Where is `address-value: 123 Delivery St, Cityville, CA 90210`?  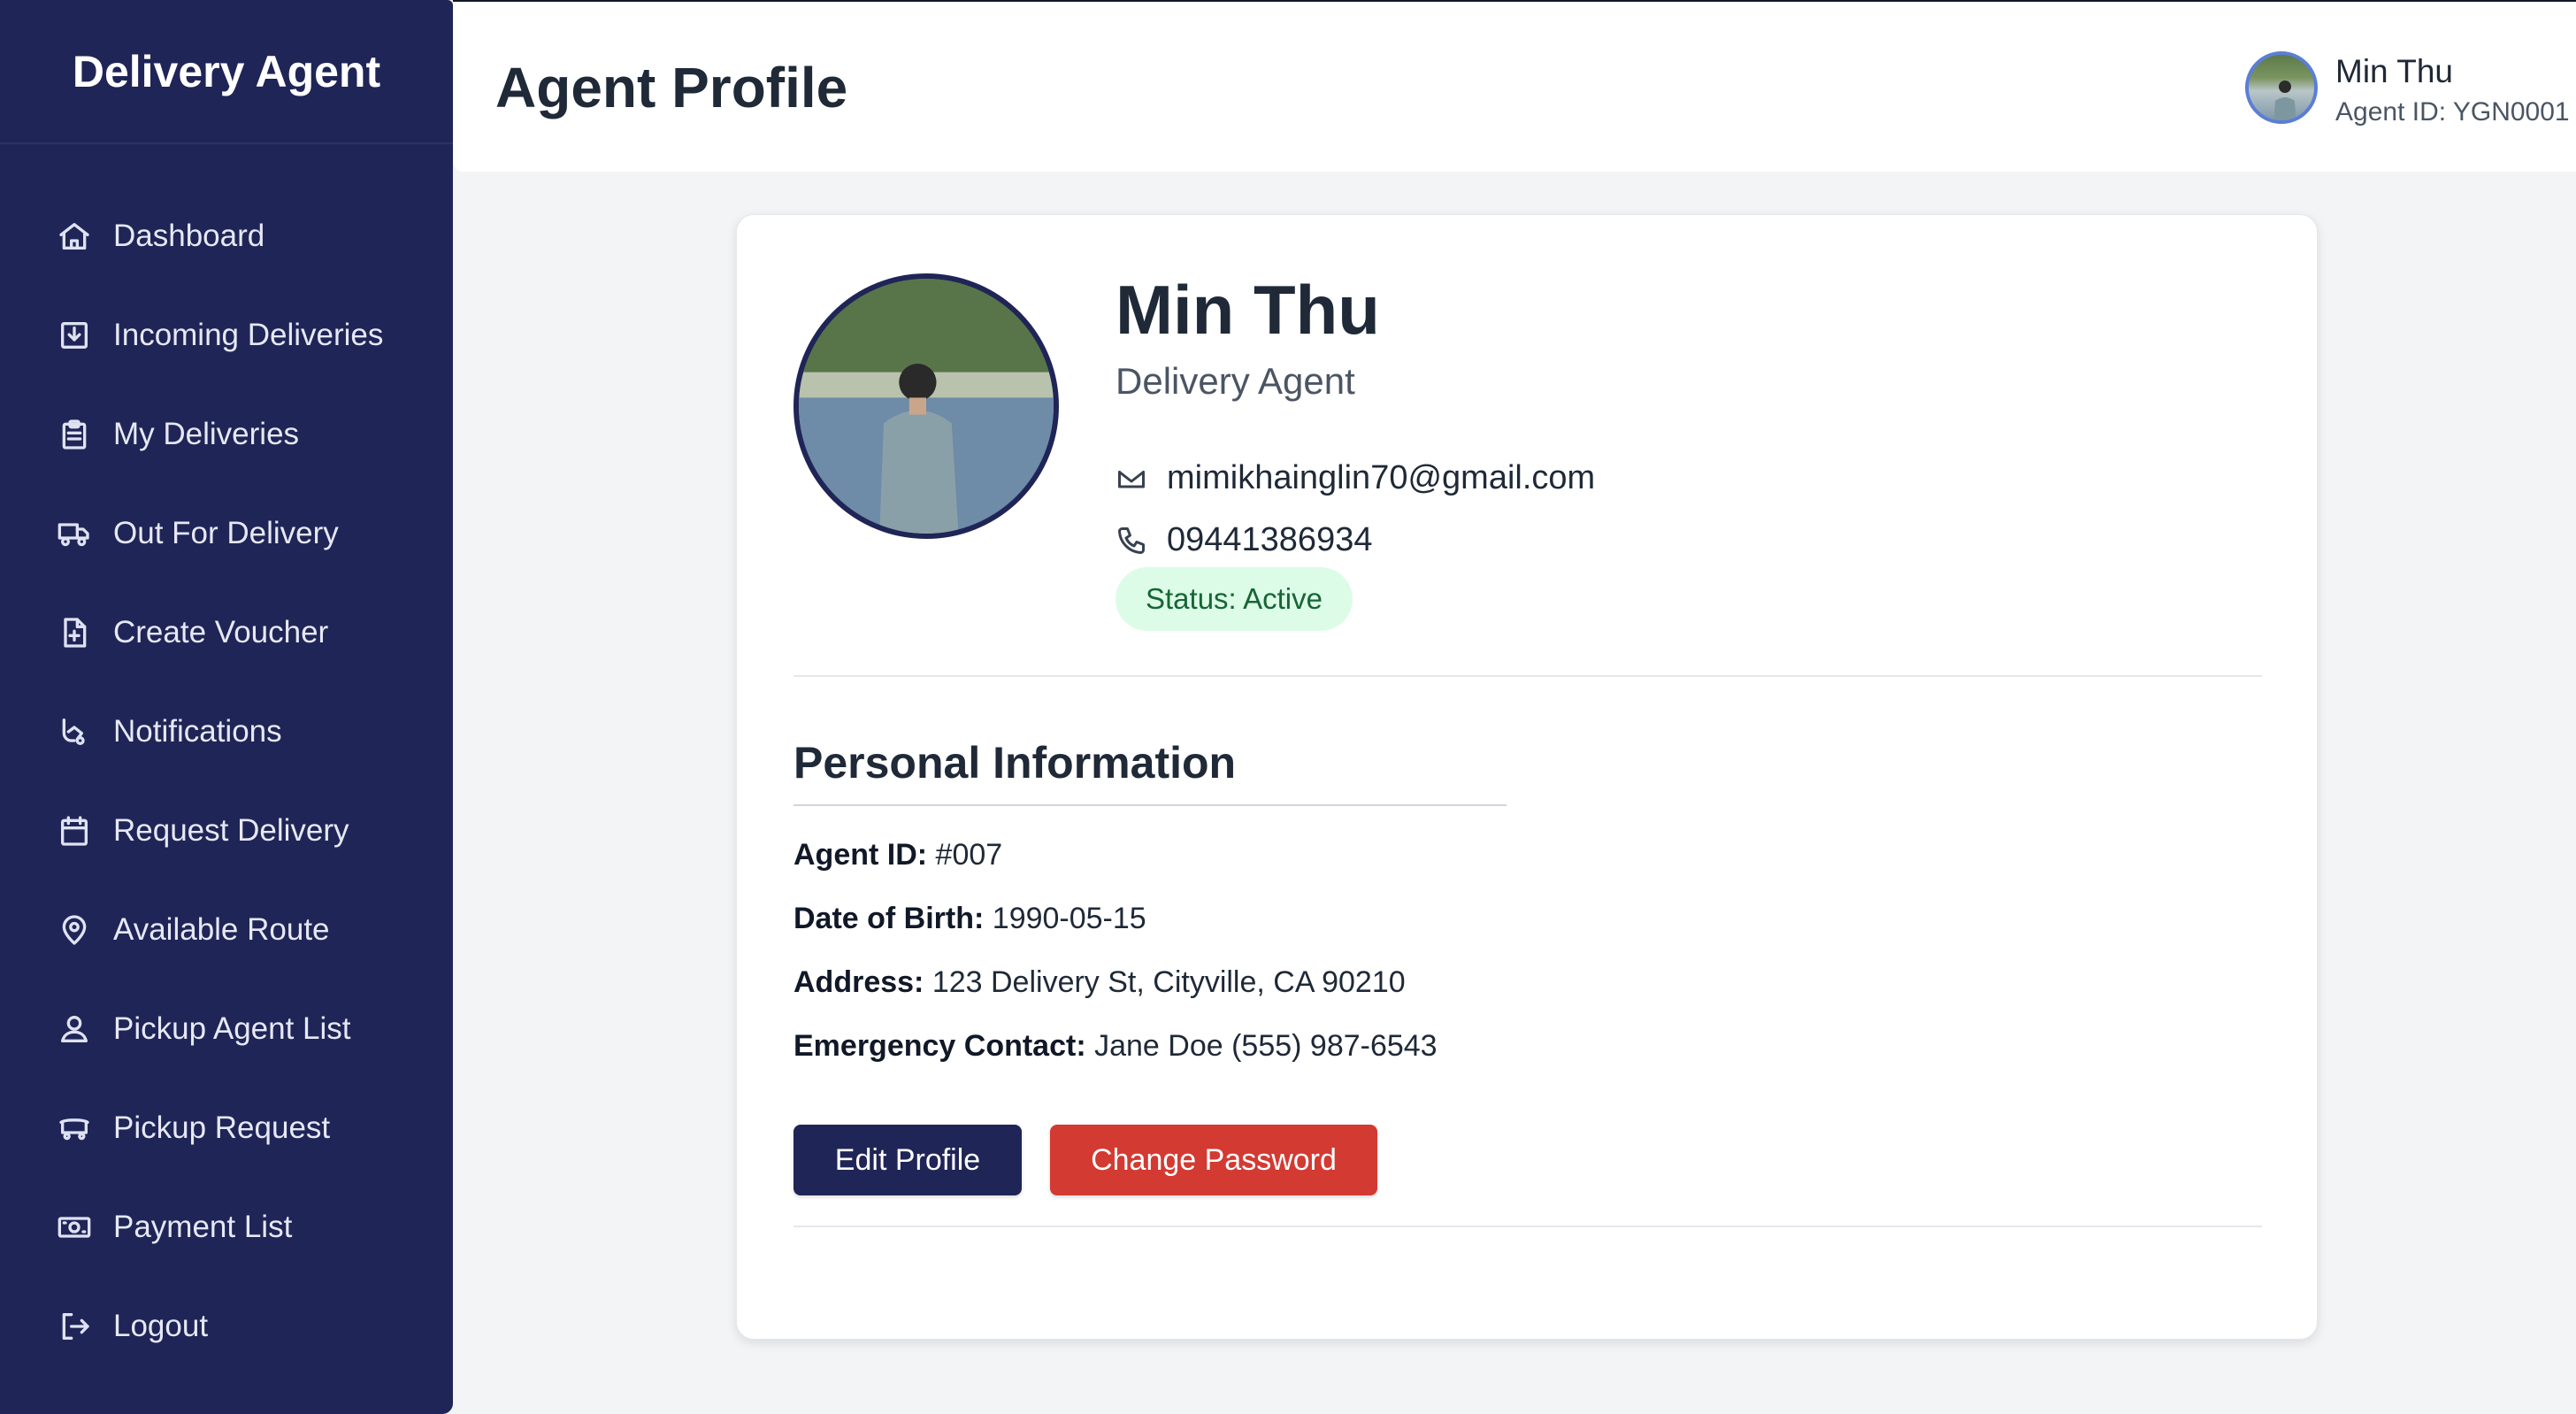
address-value: 123 Delivery St, Cityville, CA 90210 is located at coordinates (1169, 982).